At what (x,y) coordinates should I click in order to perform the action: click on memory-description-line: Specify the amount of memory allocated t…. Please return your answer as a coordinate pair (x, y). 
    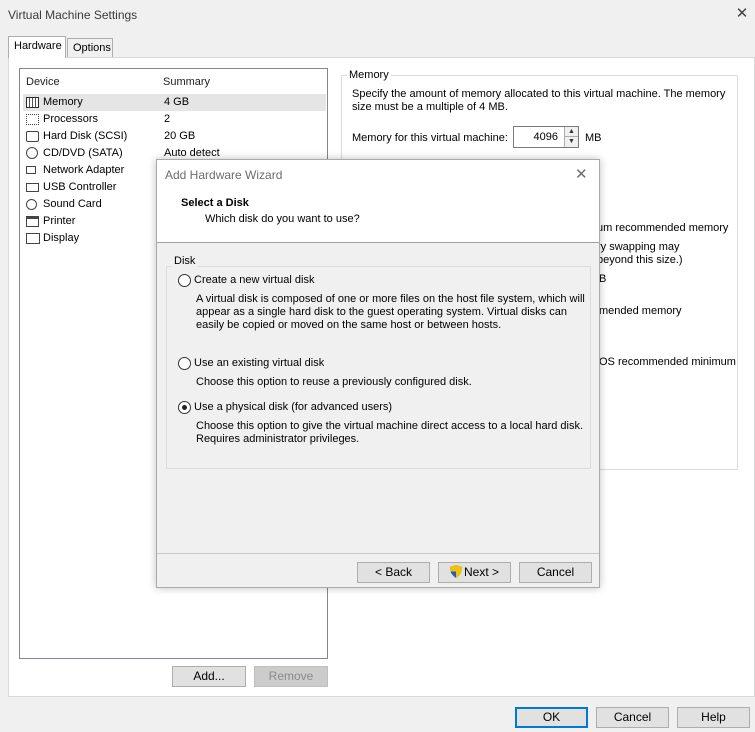
    Looking at the image, I should click on (539, 94).